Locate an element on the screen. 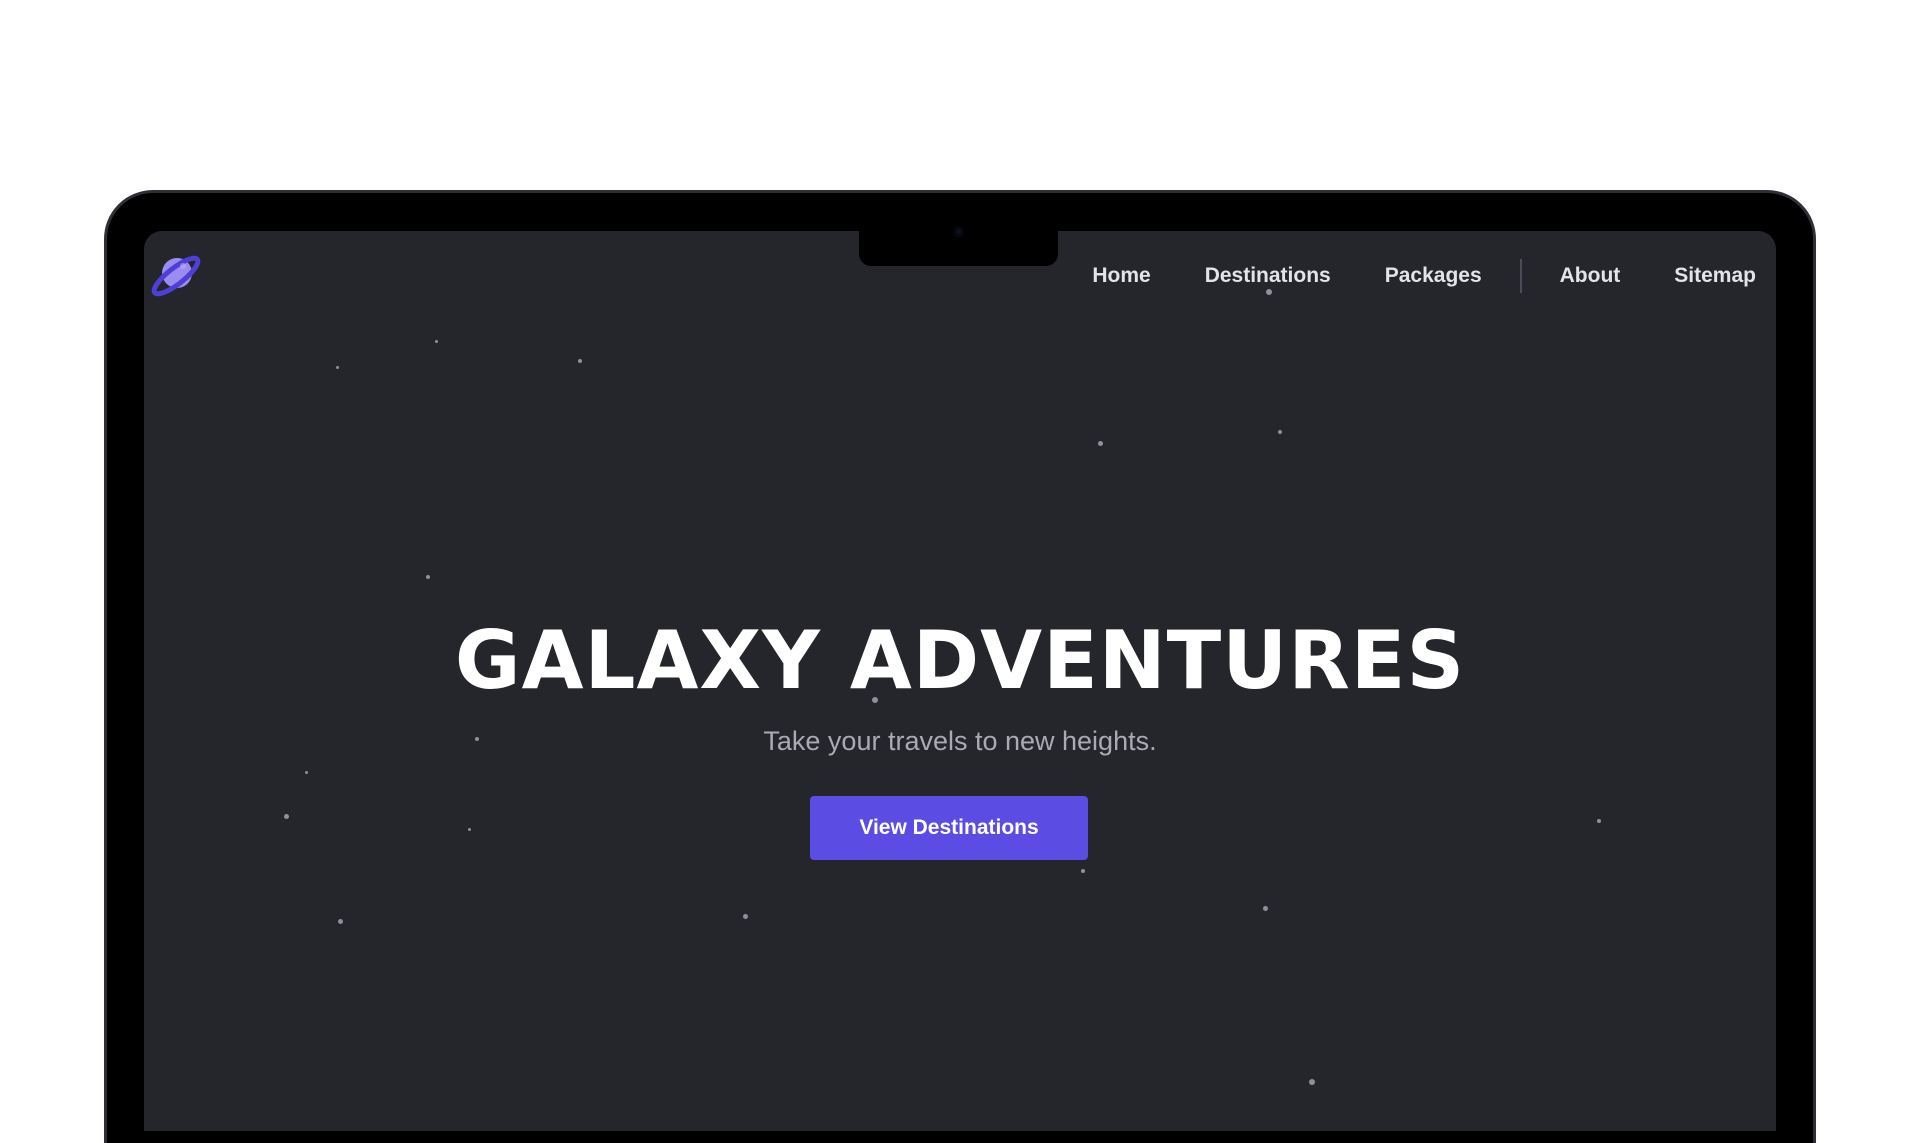 Image resolution: width=1920 pixels, height=1143 pixels. nav-link-sitemap: Sitemap is located at coordinates (1715, 276).